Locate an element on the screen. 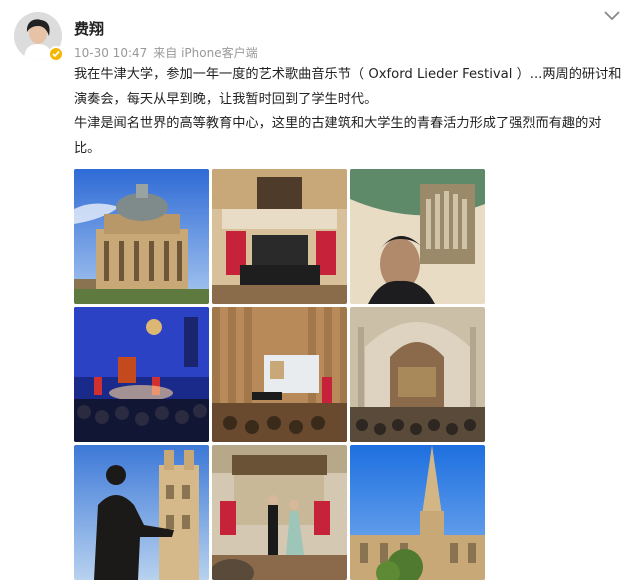  organ-selfie-photo is located at coordinates (417, 236).